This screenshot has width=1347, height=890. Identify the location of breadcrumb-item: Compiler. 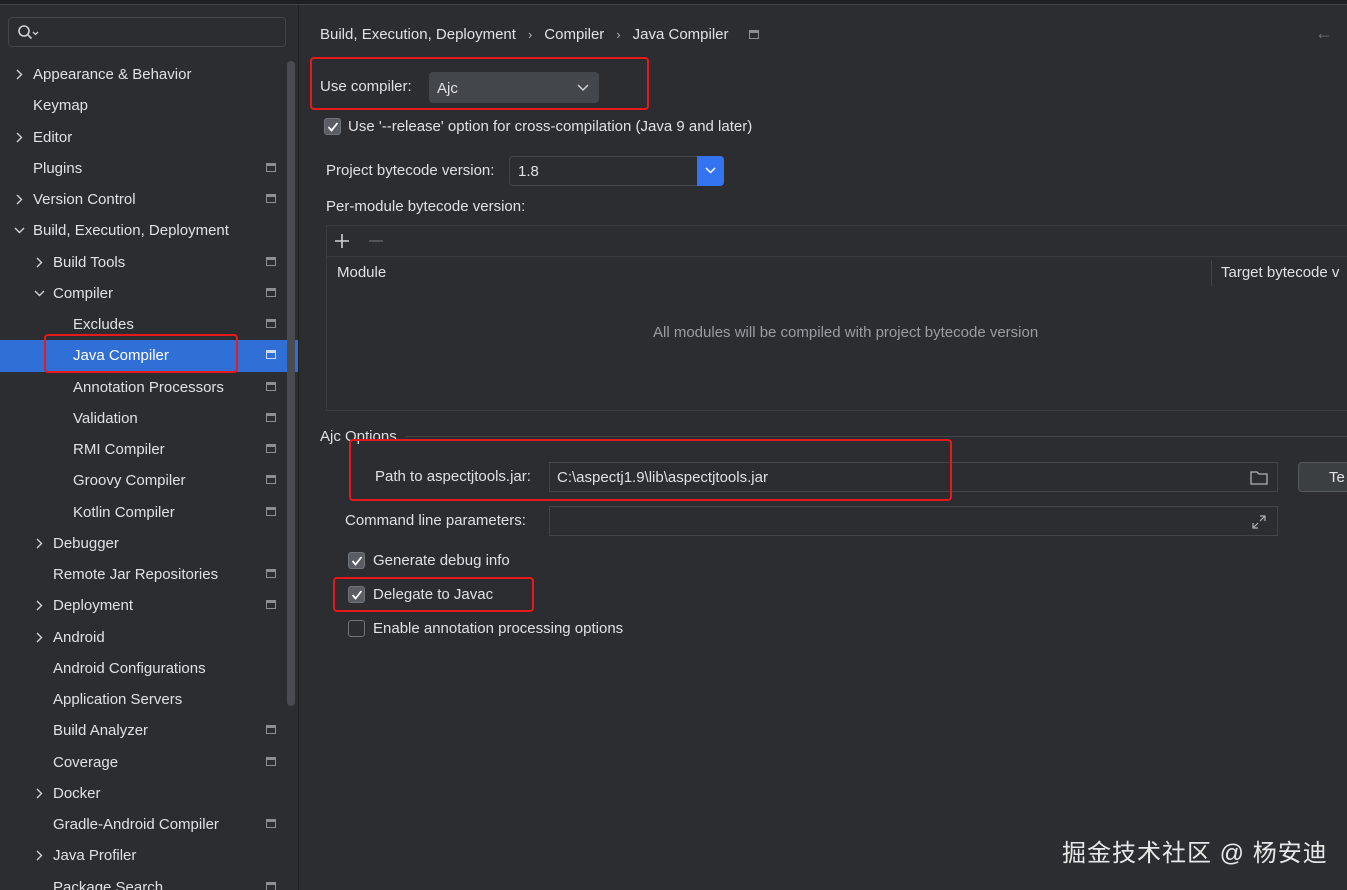
(574, 34).